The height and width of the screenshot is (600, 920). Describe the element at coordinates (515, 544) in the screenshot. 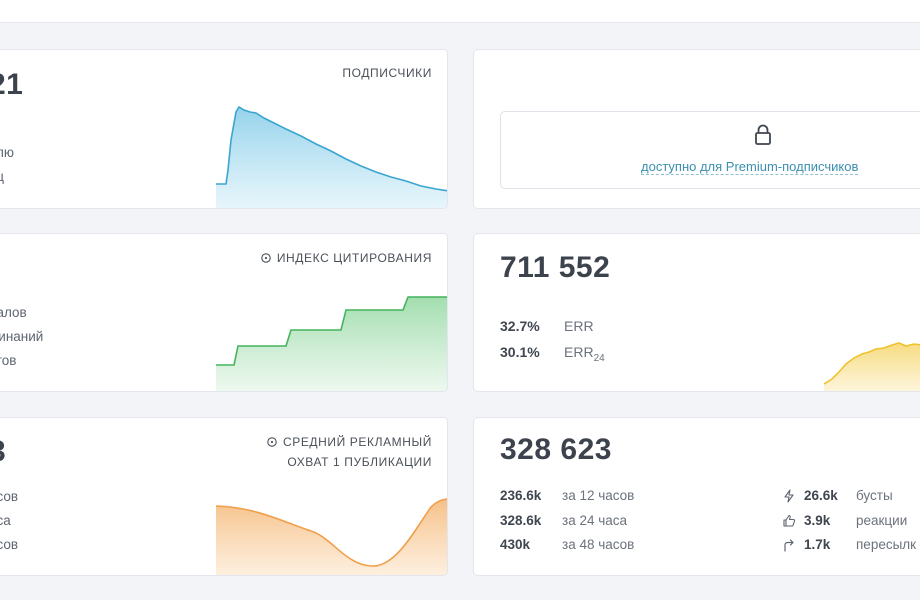

I see `reach-row-value: 430k` at that location.